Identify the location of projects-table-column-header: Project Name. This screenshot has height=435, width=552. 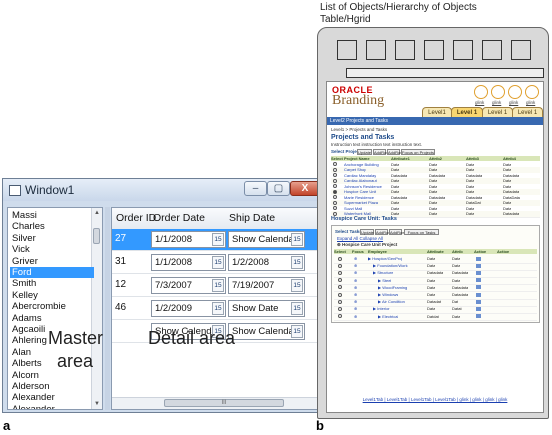
(357, 158).